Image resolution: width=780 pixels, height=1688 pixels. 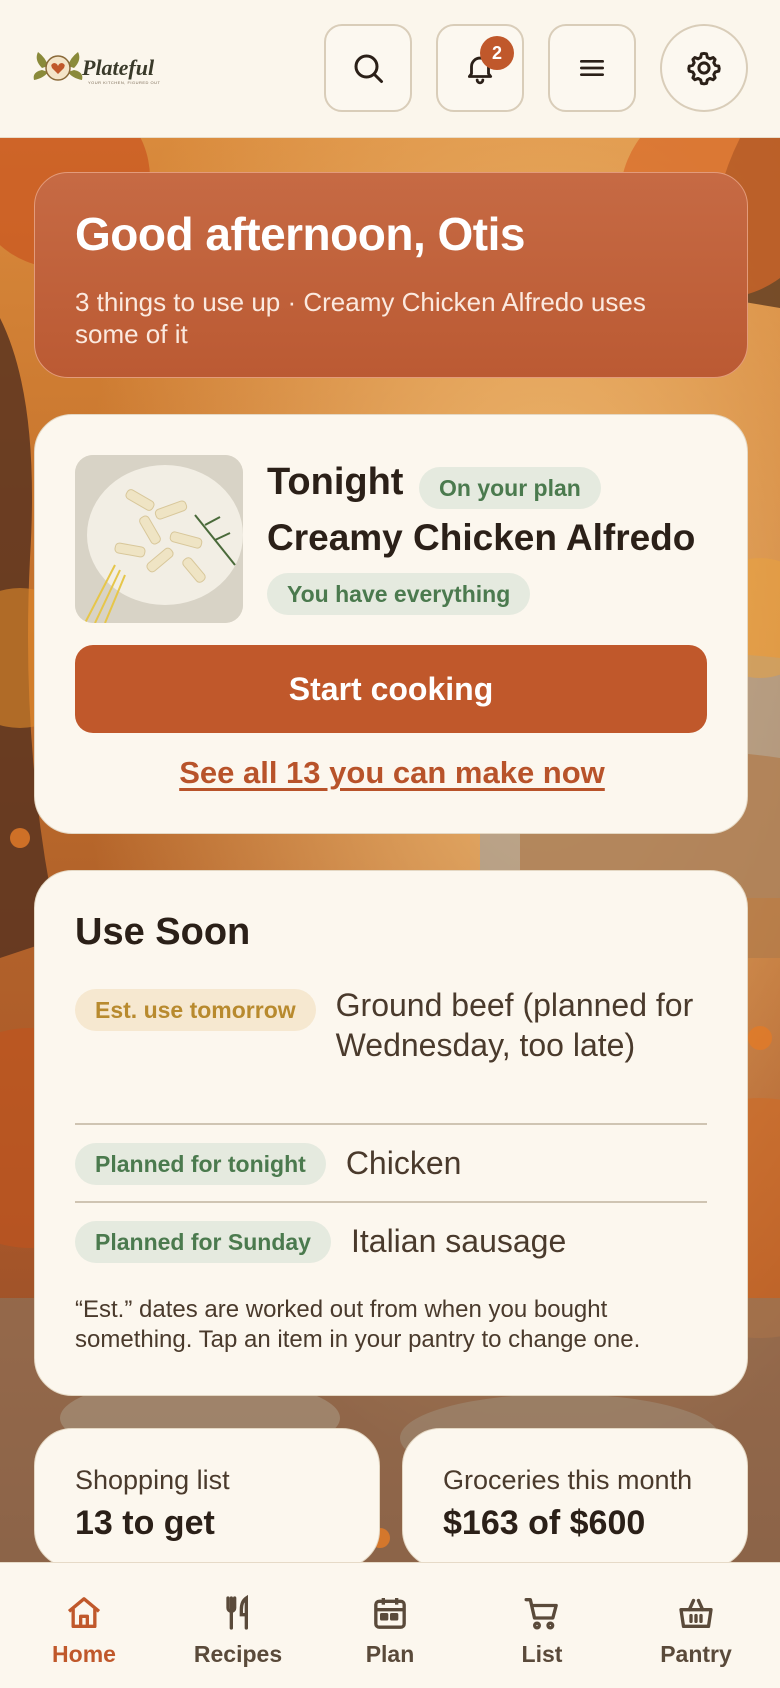 What do you see at coordinates (391, 689) in the screenshot?
I see `start-cooking-button: Start cooking` at bounding box center [391, 689].